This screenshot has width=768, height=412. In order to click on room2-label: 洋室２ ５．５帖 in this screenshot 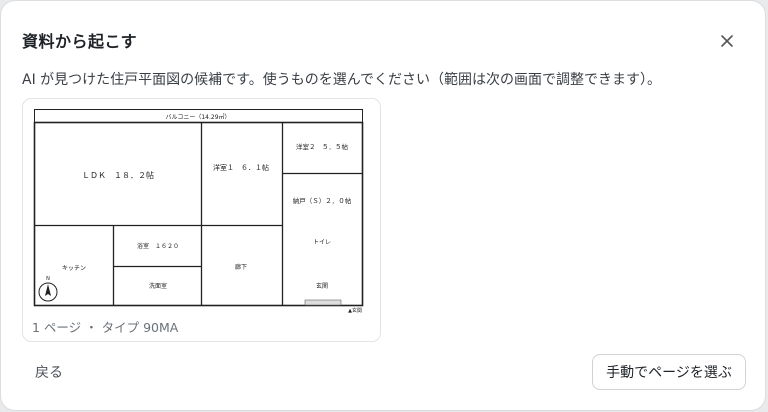, I will do `click(322, 146)`.